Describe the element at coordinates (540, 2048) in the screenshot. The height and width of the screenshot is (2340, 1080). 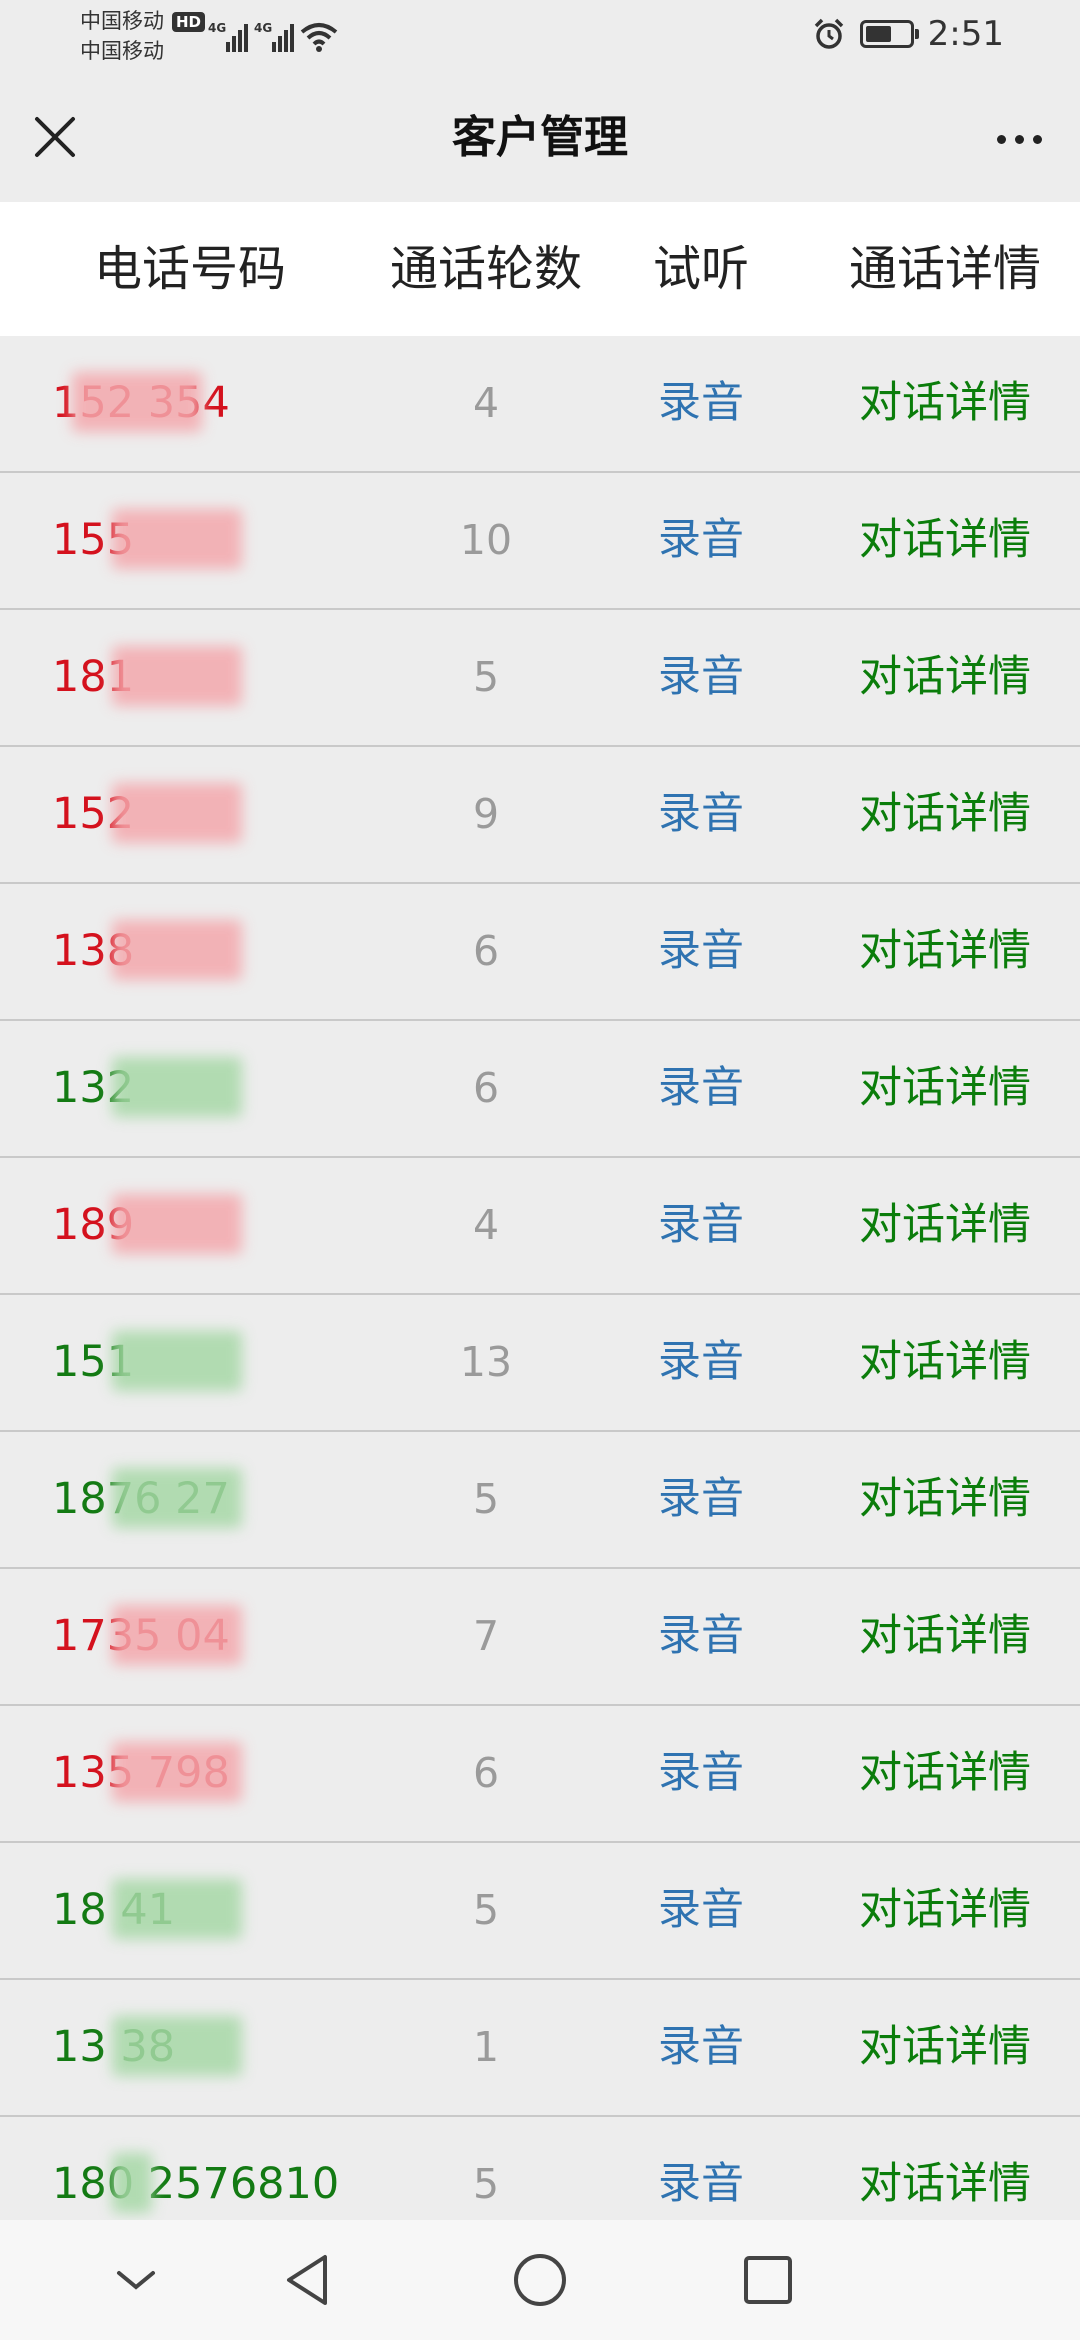
I see `table-row: 13 38 1 录音对话详情` at that location.